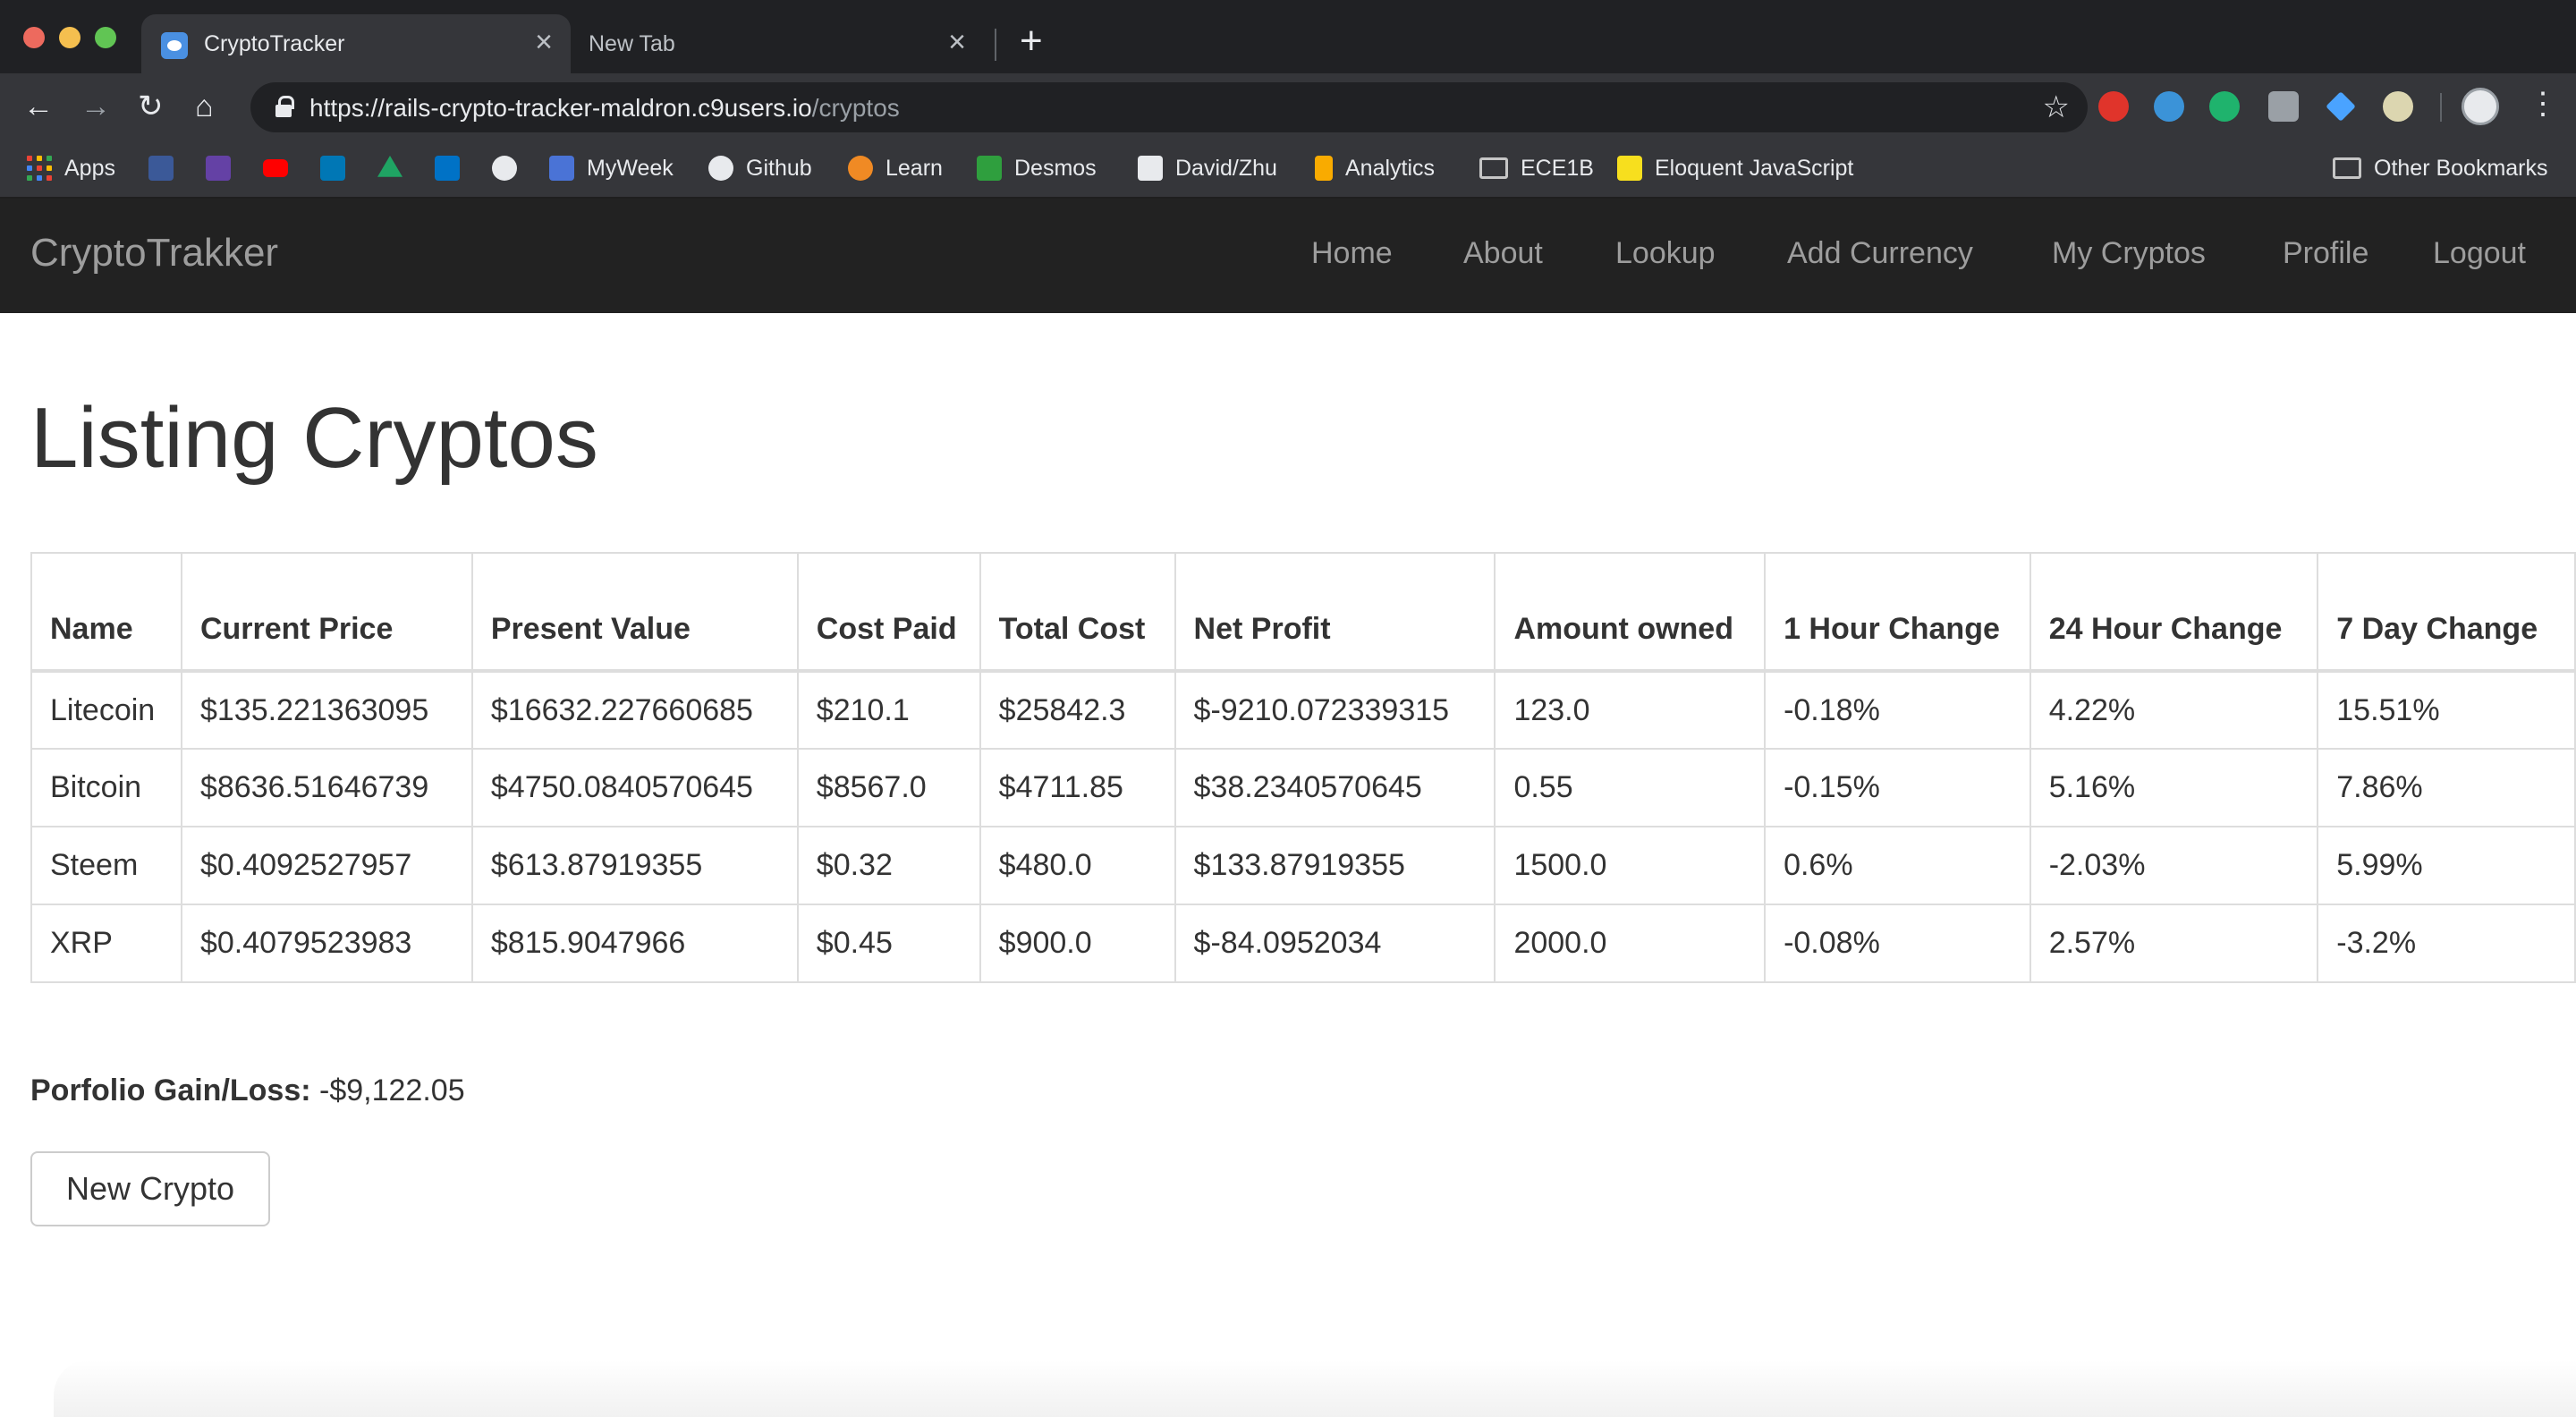 The height and width of the screenshot is (1417, 2576). What do you see at coordinates (1665, 254) in the screenshot?
I see `nav-lookup: Lookup` at bounding box center [1665, 254].